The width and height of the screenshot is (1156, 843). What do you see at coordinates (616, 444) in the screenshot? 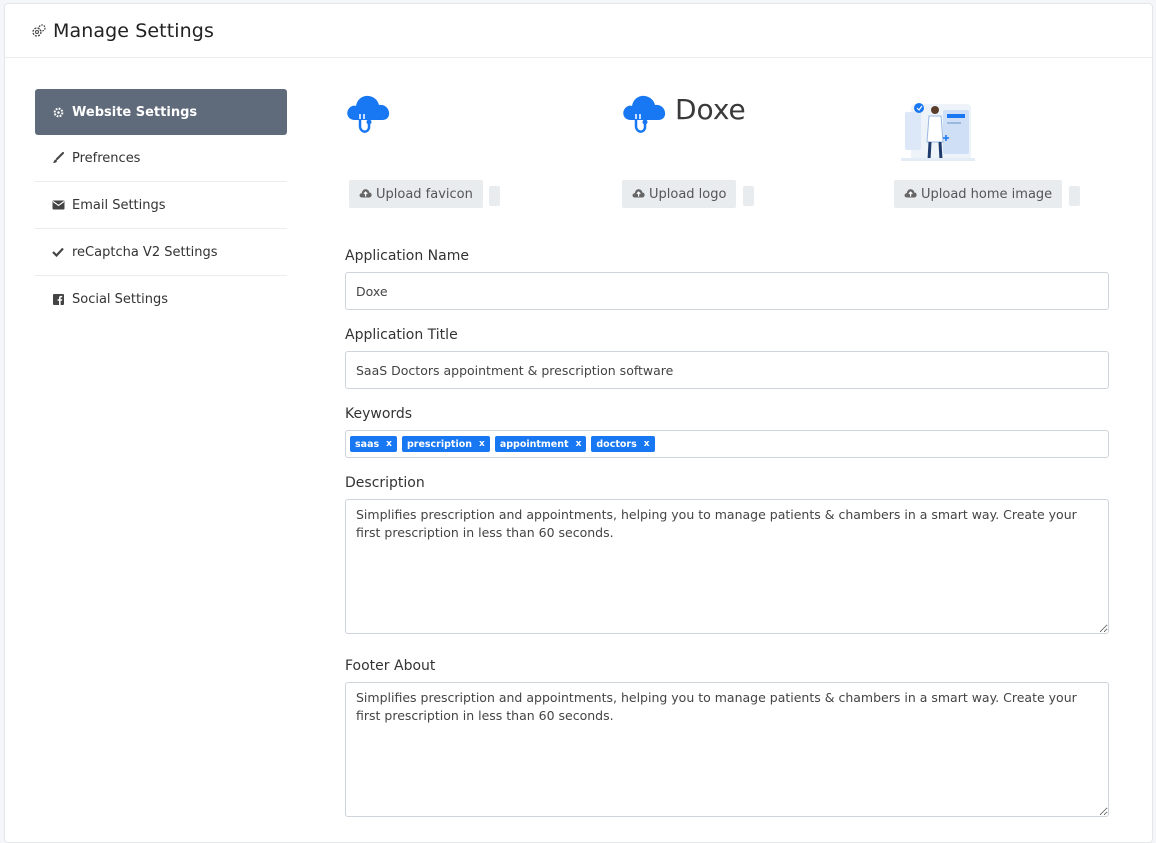
I see `keyword-tag-label: doctors` at bounding box center [616, 444].